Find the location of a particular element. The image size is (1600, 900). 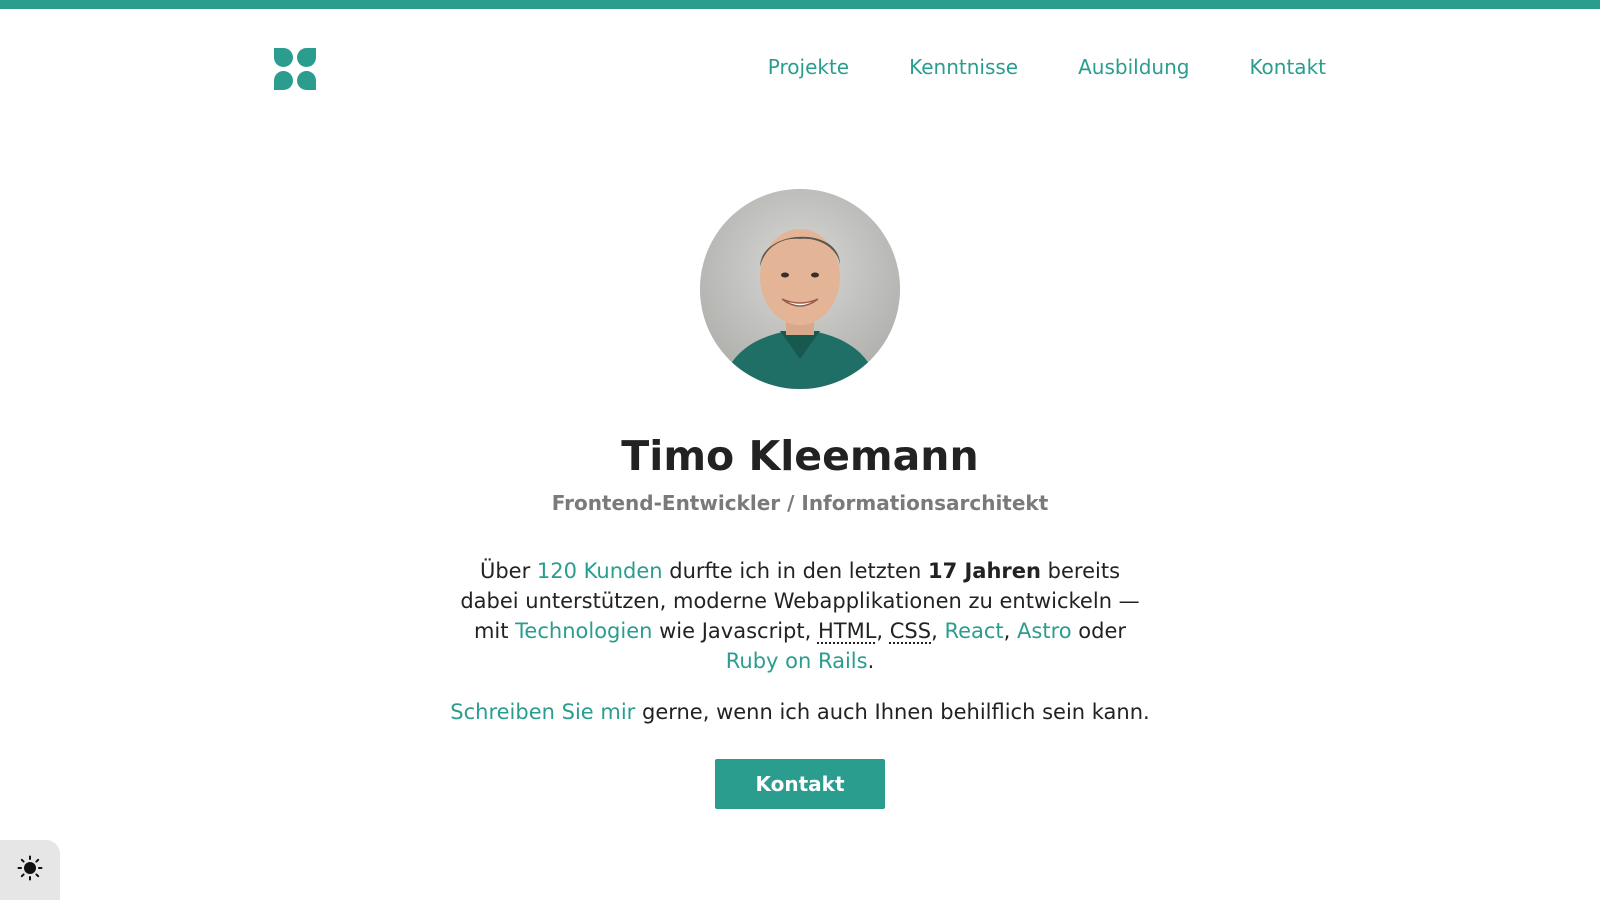

css-abbr: CSS is located at coordinates (910, 631).